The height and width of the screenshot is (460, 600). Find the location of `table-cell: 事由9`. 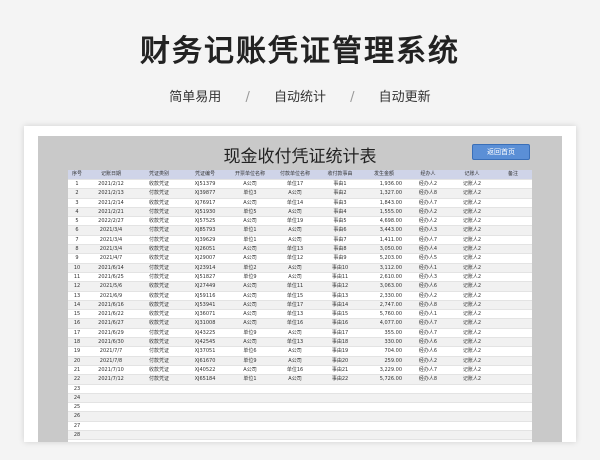

table-cell: 事由9 is located at coordinates (340, 258).